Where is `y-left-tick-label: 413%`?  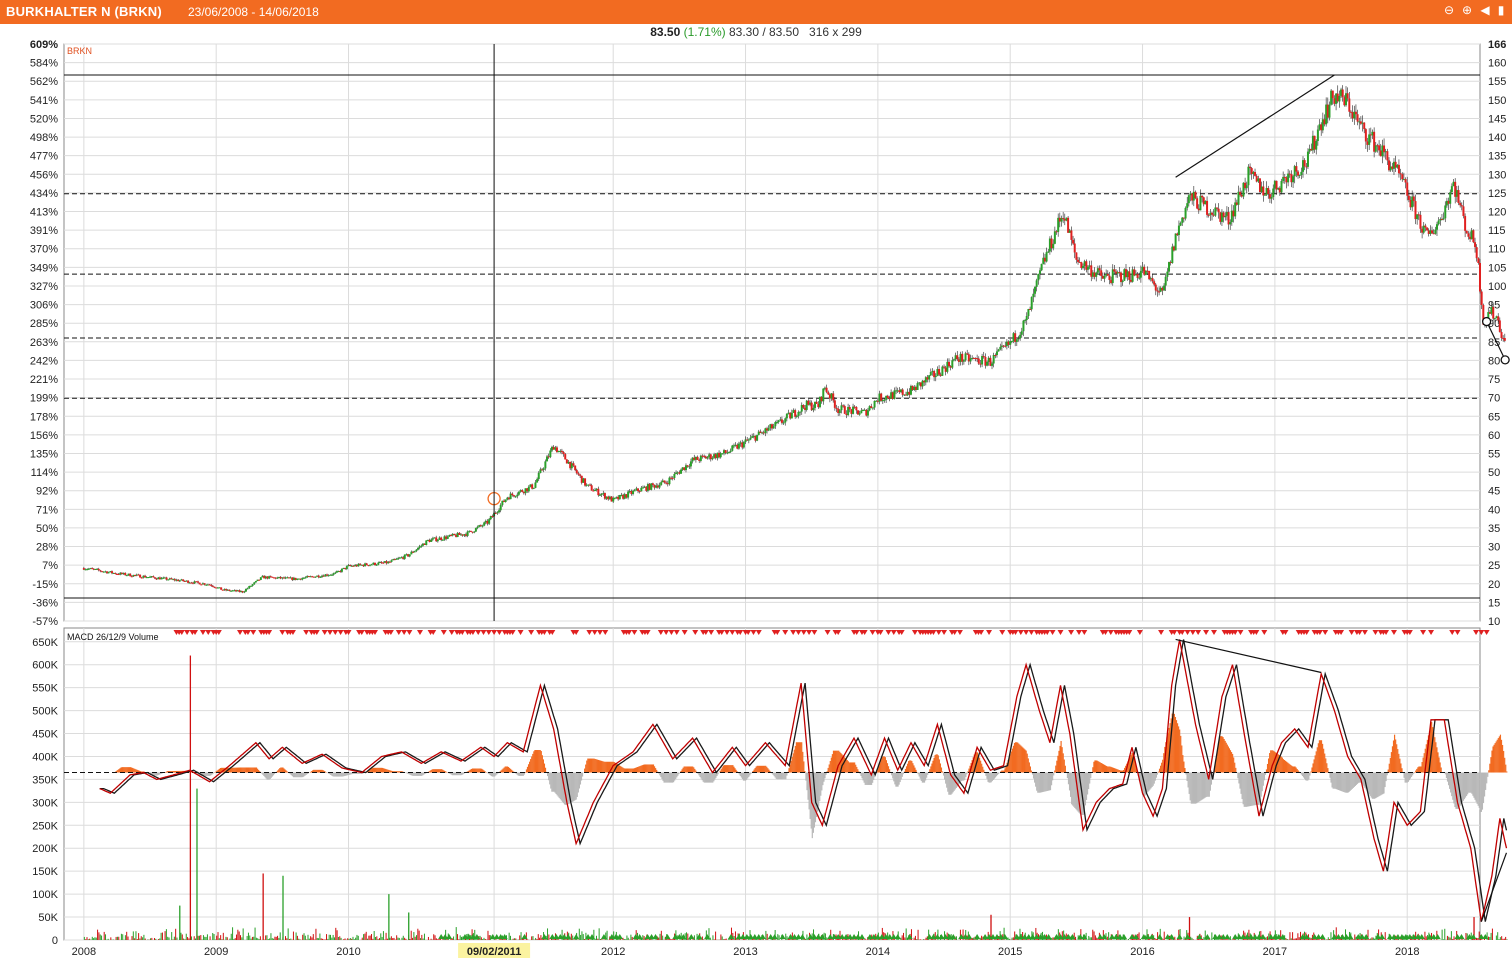 y-left-tick-label: 413% is located at coordinates (44, 213).